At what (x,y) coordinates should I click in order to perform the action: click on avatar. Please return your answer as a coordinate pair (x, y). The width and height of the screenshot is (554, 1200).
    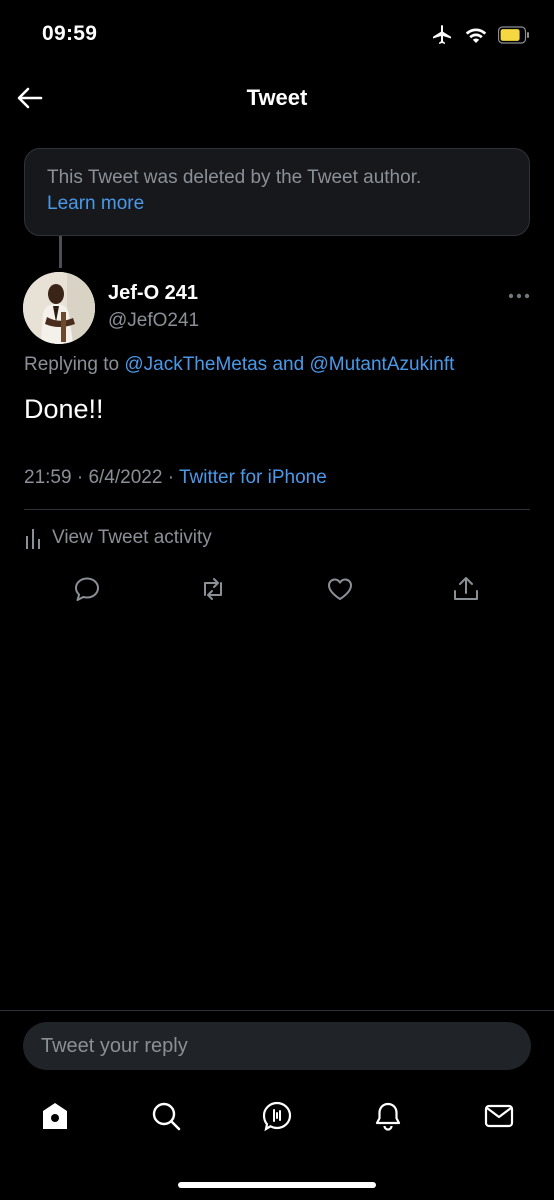
    Looking at the image, I should click on (59, 308).